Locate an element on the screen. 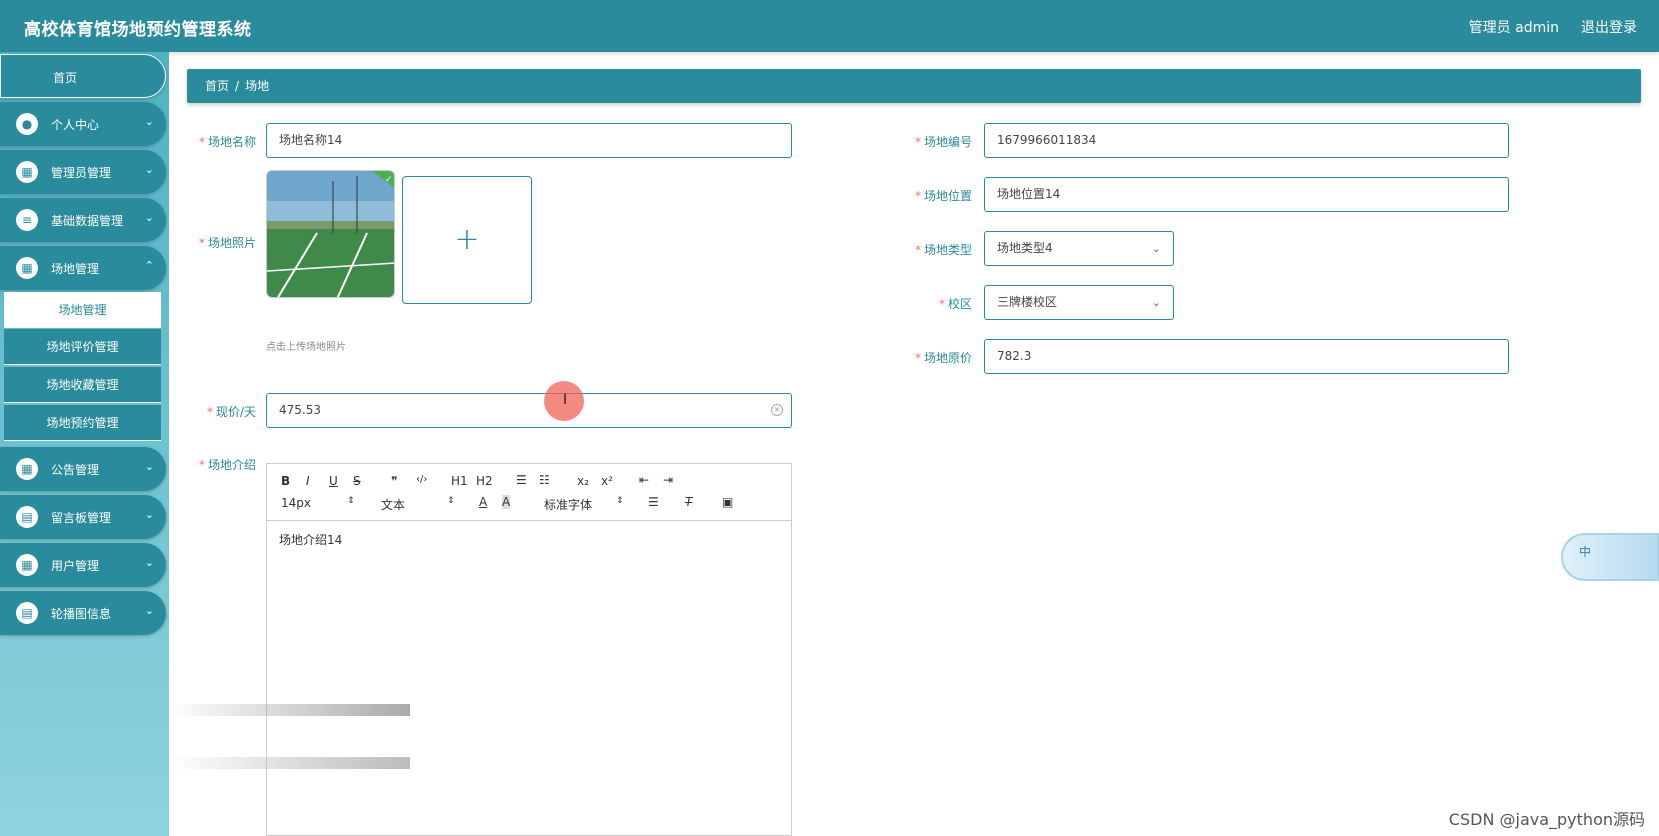 This screenshot has width=1659, height=836. clear-icon: × is located at coordinates (777, 410).